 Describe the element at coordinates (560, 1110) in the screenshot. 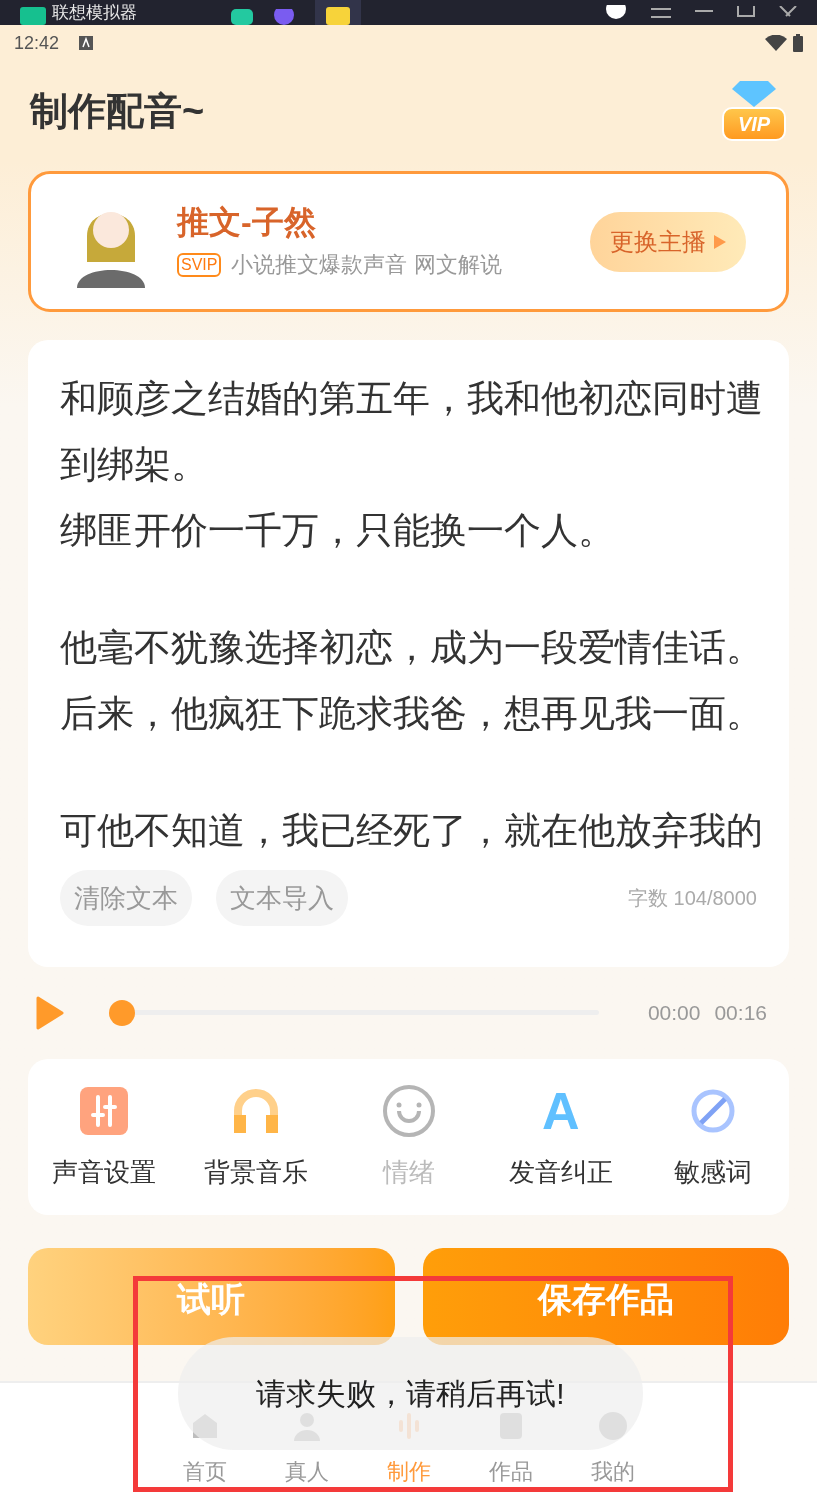

I see `letter-a-icon: A` at that location.